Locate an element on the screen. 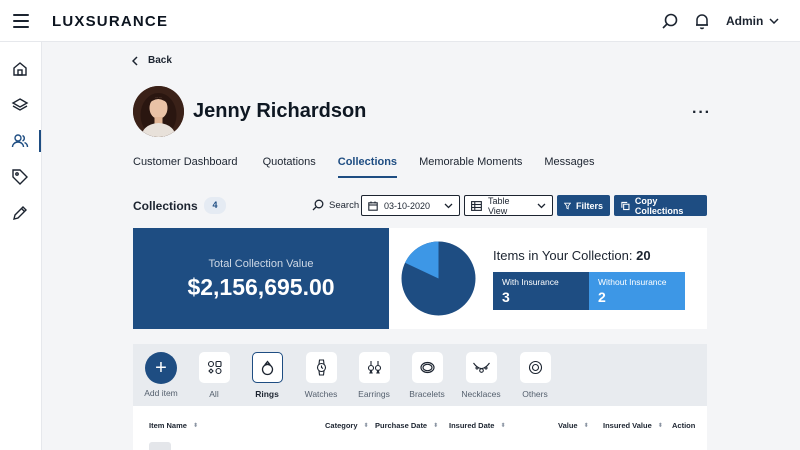 The image size is (800, 450). column-header-value: Value ⬍ is located at coordinates (573, 425).